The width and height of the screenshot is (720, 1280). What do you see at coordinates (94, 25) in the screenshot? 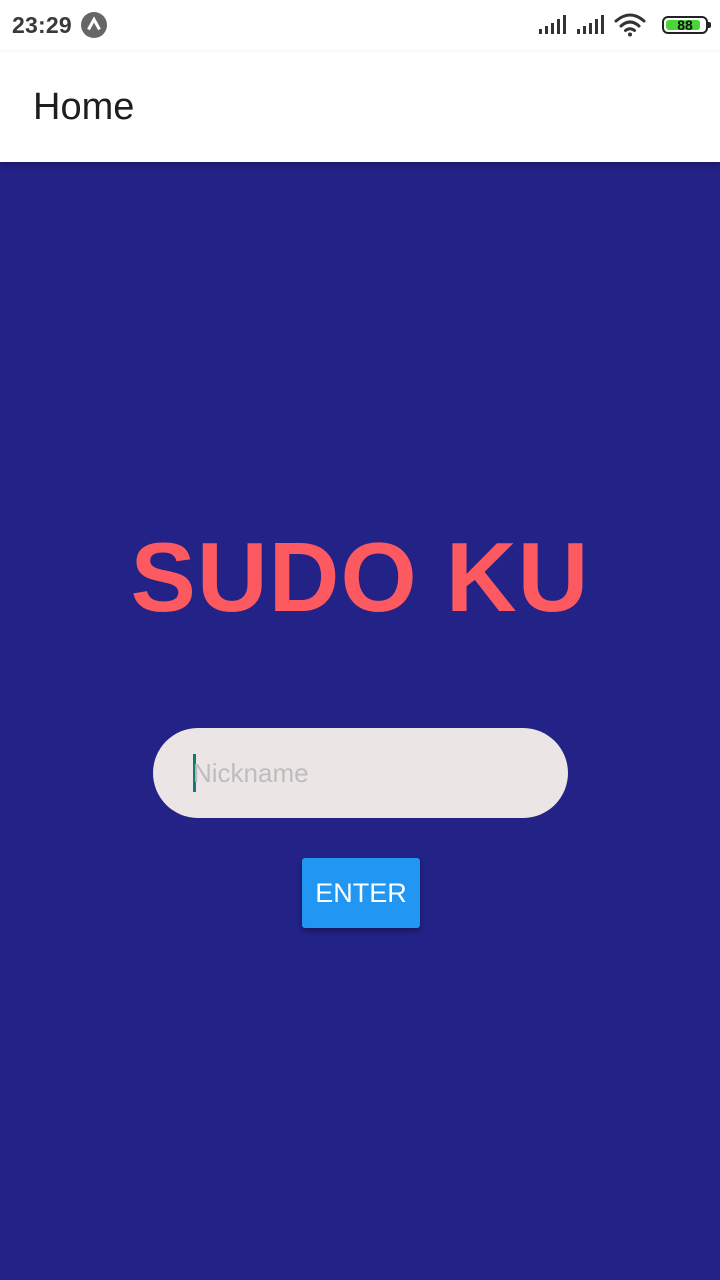
I see `notification-a-icon` at bounding box center [94, 25].